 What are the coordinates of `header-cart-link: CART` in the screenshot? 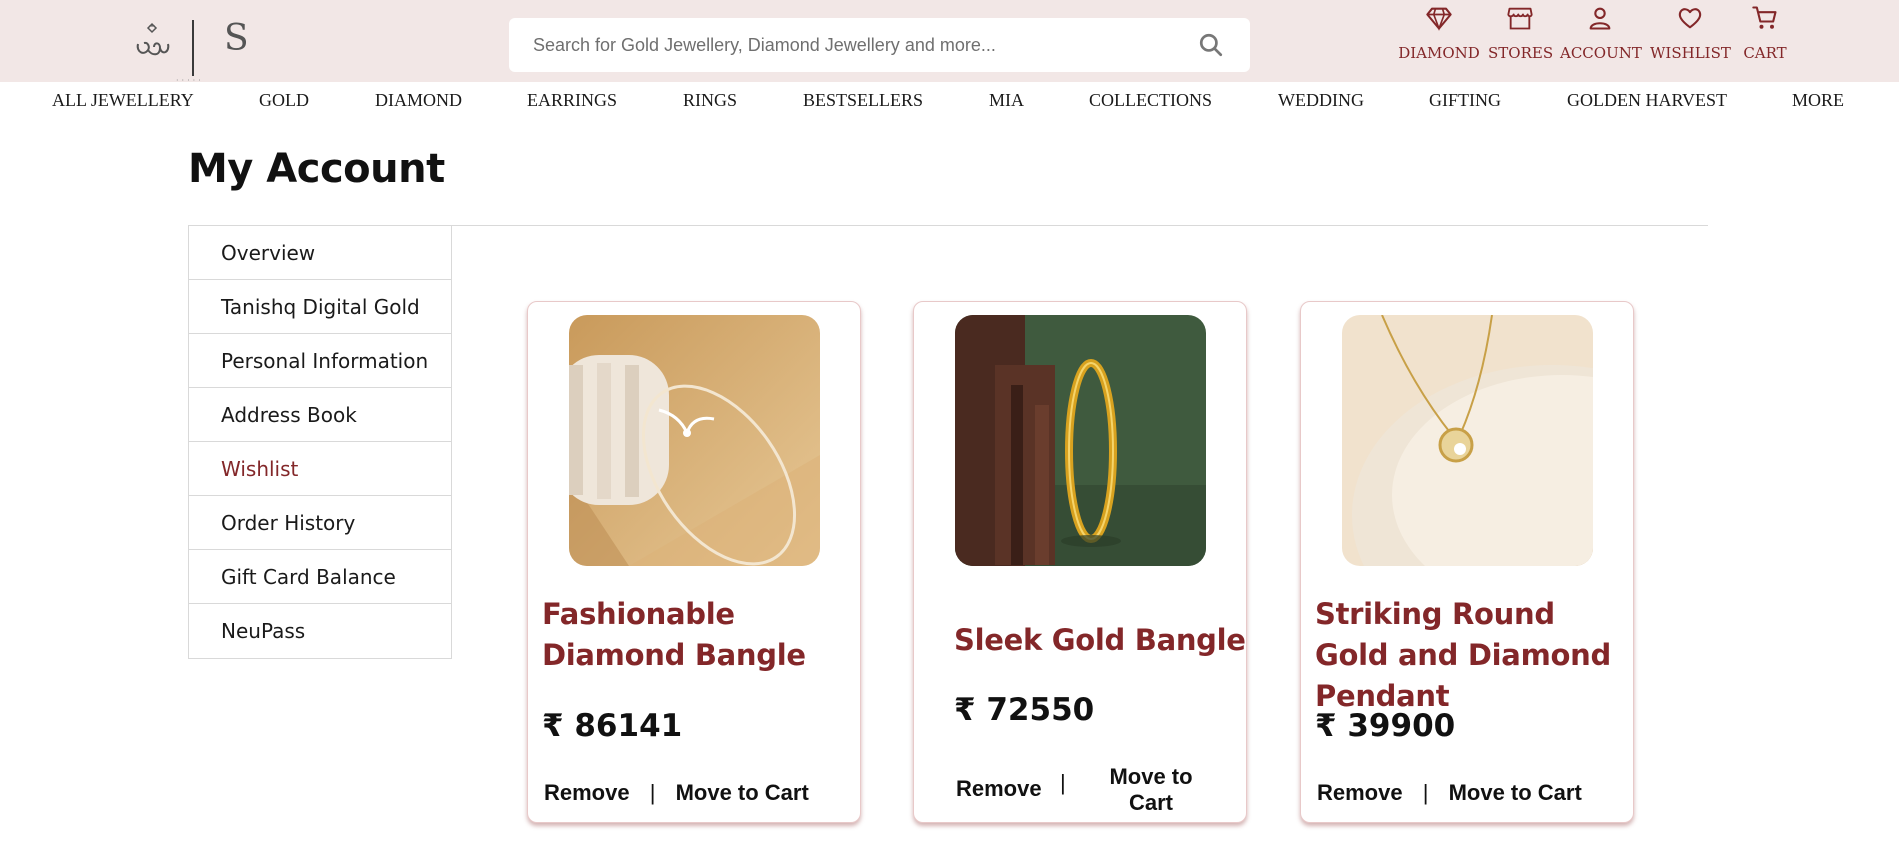 It's located at (1765, 40).